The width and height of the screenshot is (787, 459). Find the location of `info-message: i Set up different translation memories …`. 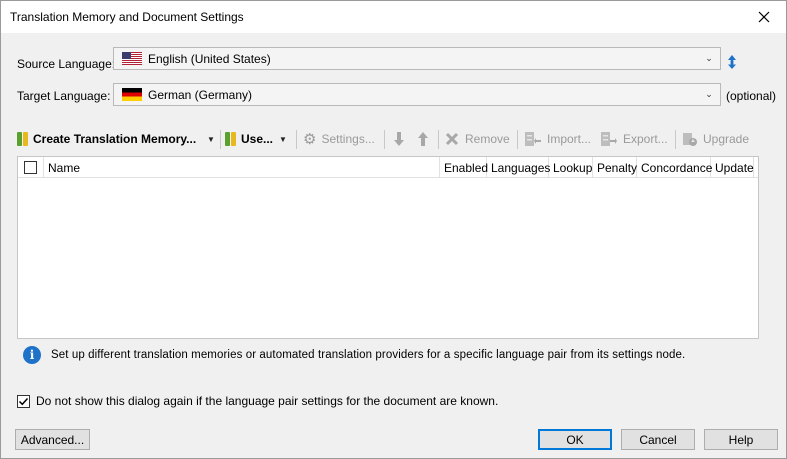

info-message: i Set up different translation memories … is located at coordinates (354, 355).